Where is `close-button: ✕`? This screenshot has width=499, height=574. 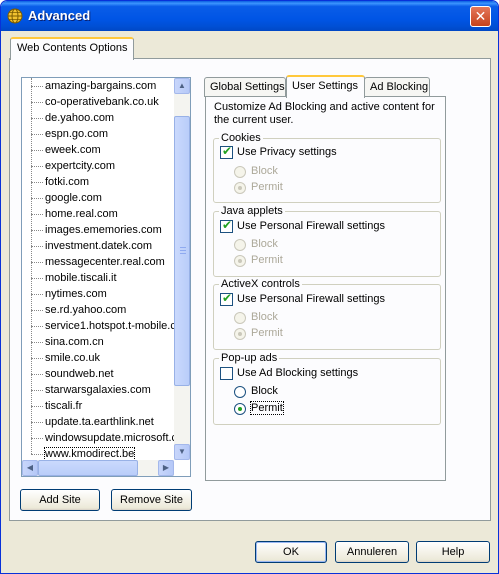 close-button: ✕ is located at coordinates (480, 16).